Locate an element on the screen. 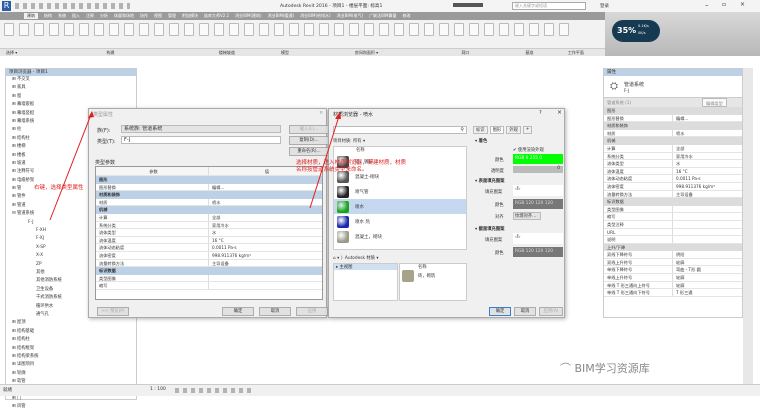 The width and height of the screenshot is (760, 412). view-control-bar is located at coordinates (215, 390).